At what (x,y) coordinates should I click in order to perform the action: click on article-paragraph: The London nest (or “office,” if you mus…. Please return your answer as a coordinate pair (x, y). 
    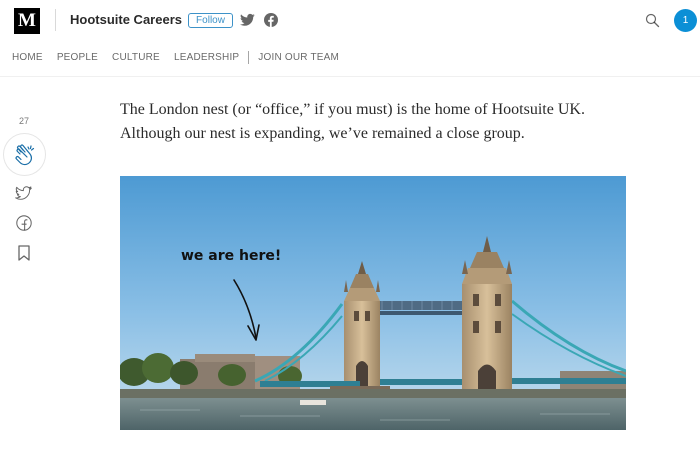
    Looking at the image, I should click on (352, 121).